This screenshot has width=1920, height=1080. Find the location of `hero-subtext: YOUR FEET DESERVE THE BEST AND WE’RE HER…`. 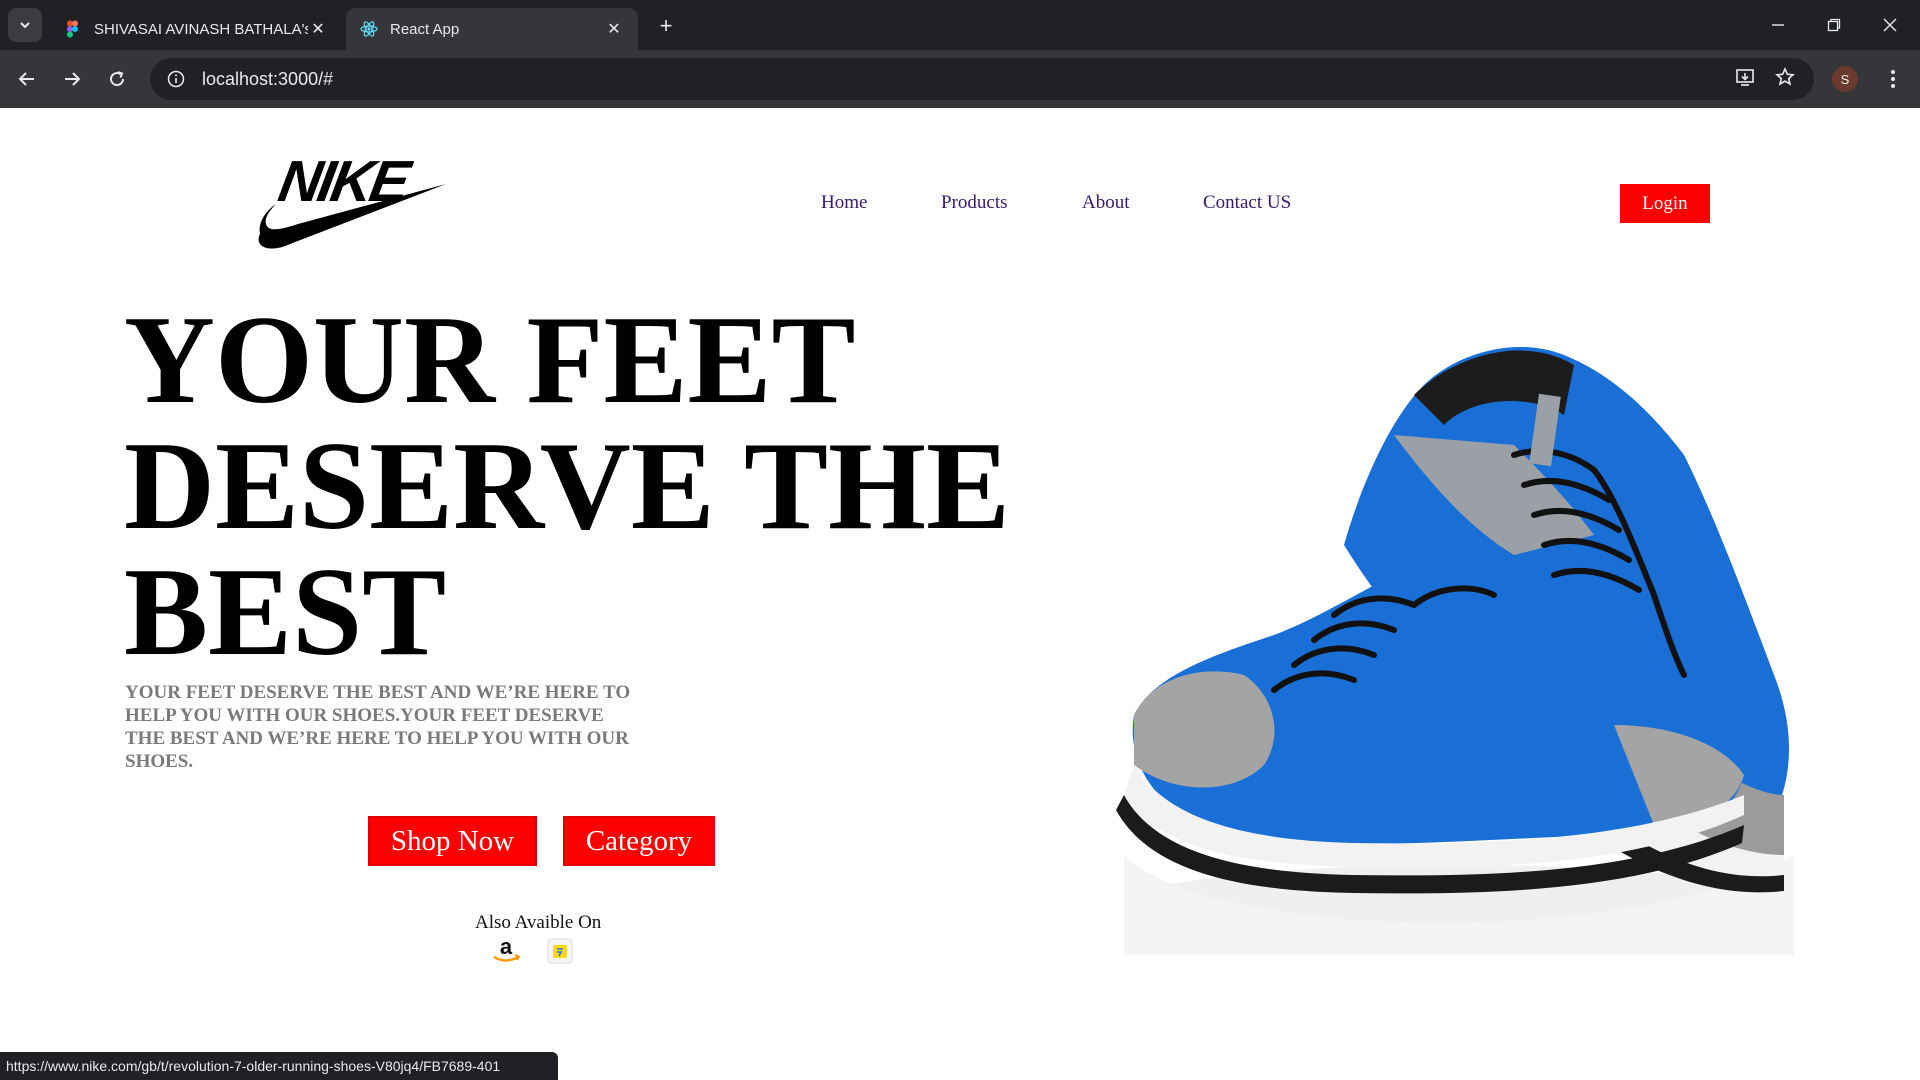

hero-subtext: YOUR FEET DESERVE THE BEST AND WE’RE HER… is located at coordinates (378, 727).